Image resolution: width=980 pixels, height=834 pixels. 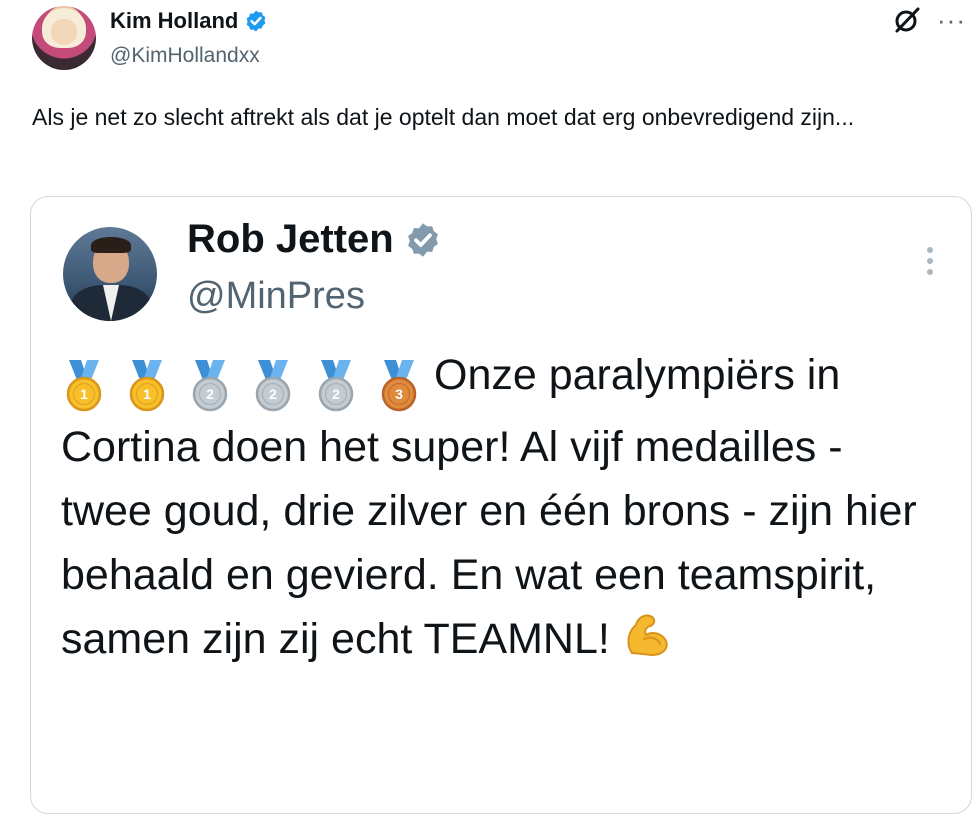 What do you see at coordinates (110, 274) in the screenshot?
I see `quoted-author-avatar` at bounding box center [110, 274].